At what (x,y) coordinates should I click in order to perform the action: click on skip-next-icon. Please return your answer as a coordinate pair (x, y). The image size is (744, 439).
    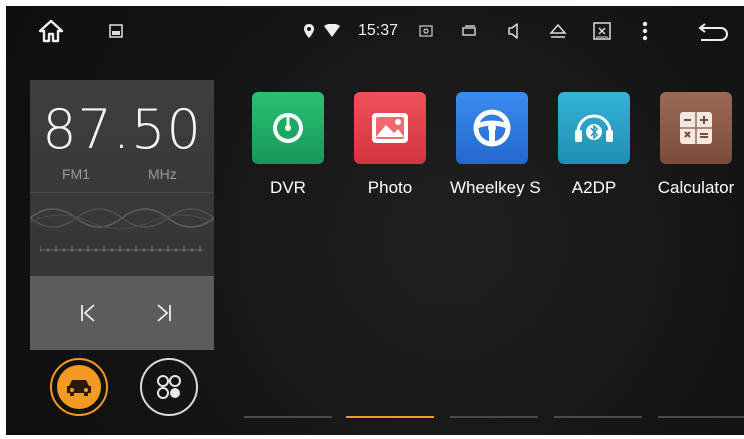
    Looking at the image, I should click on (164, 313).